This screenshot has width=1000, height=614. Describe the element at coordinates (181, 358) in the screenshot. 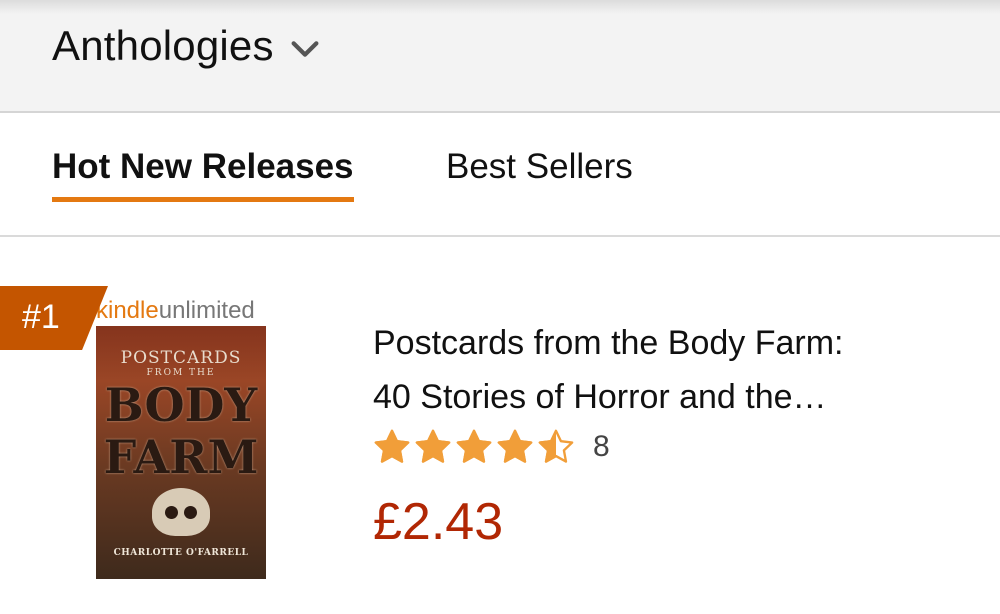

I see `cover-title-line: POSTCARDS` at that location.